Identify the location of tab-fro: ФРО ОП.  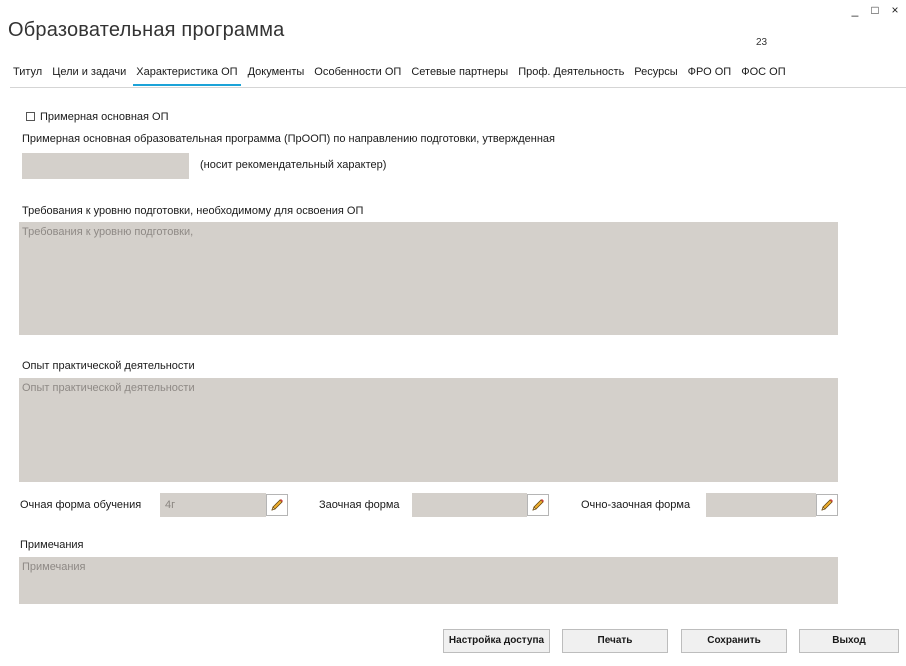
(710, 75).